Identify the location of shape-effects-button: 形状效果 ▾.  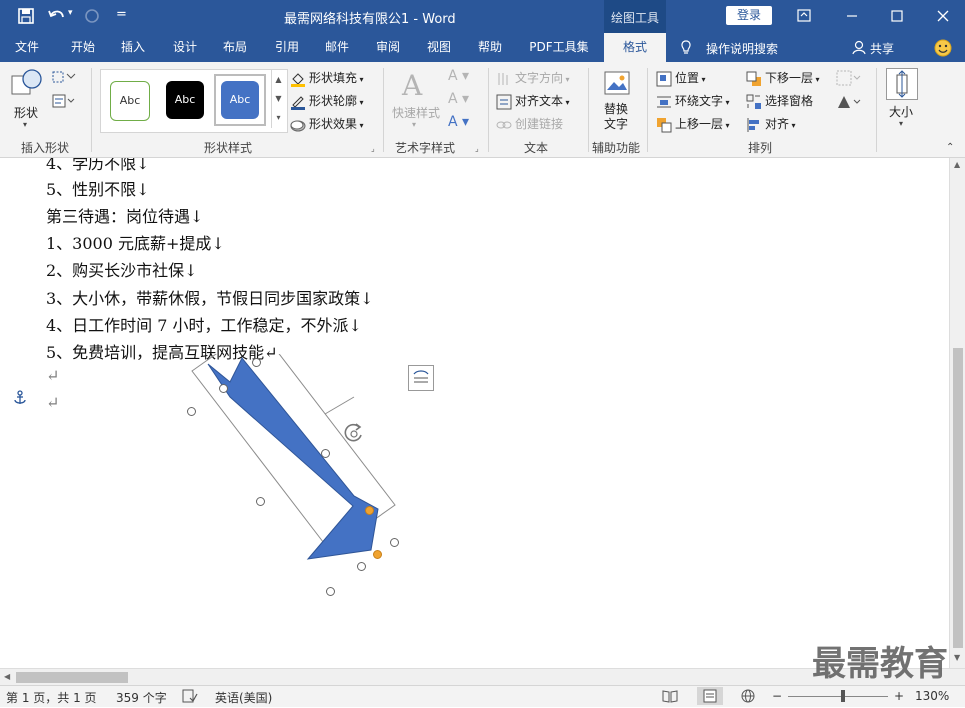
(327, 125).